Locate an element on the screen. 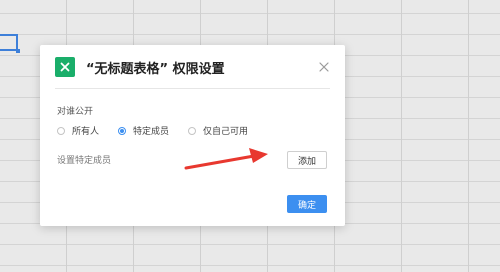 Image resolution: width=500 pixels, height=272 pixels. add-member-button: 添加 is located at coordinates (307, 160).